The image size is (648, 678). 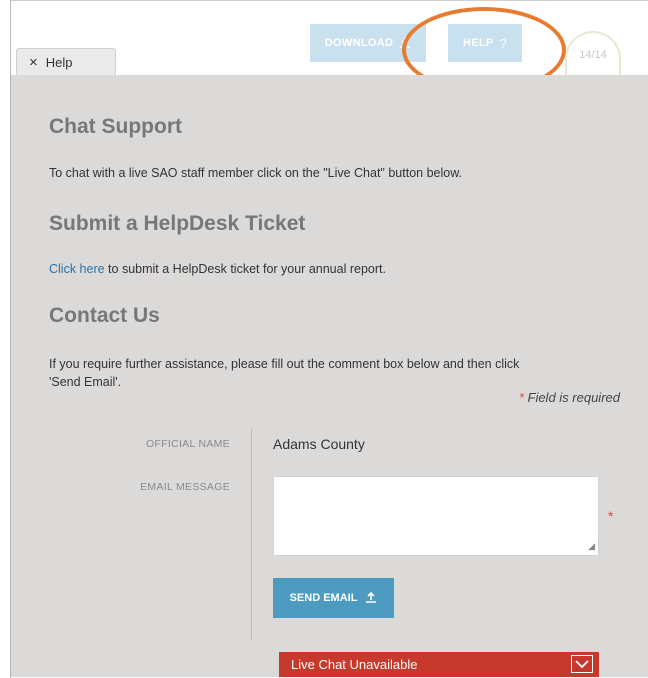 What do you see at coordinates (85, 382) in the screenshot?
I see `contact-text-line2: 'Send Email'.` at bounding box center [85, 382].